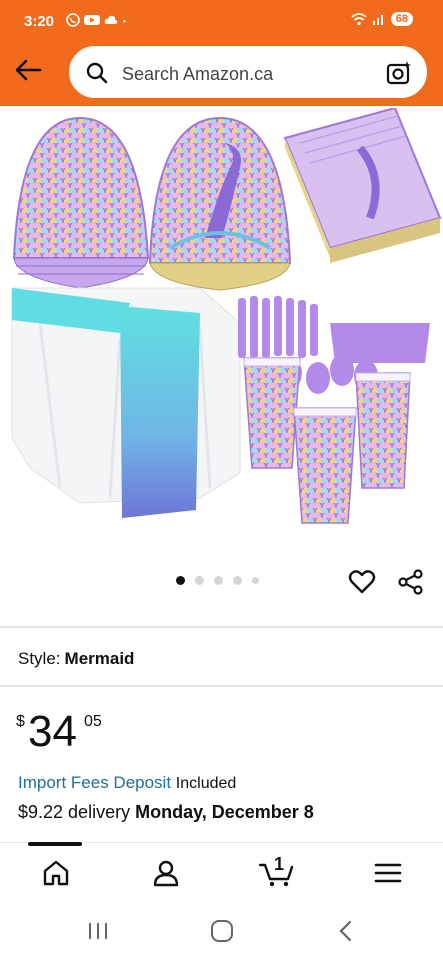 This screenshot has width=443, height=960. I want to click on search-input, so click(247, 74).